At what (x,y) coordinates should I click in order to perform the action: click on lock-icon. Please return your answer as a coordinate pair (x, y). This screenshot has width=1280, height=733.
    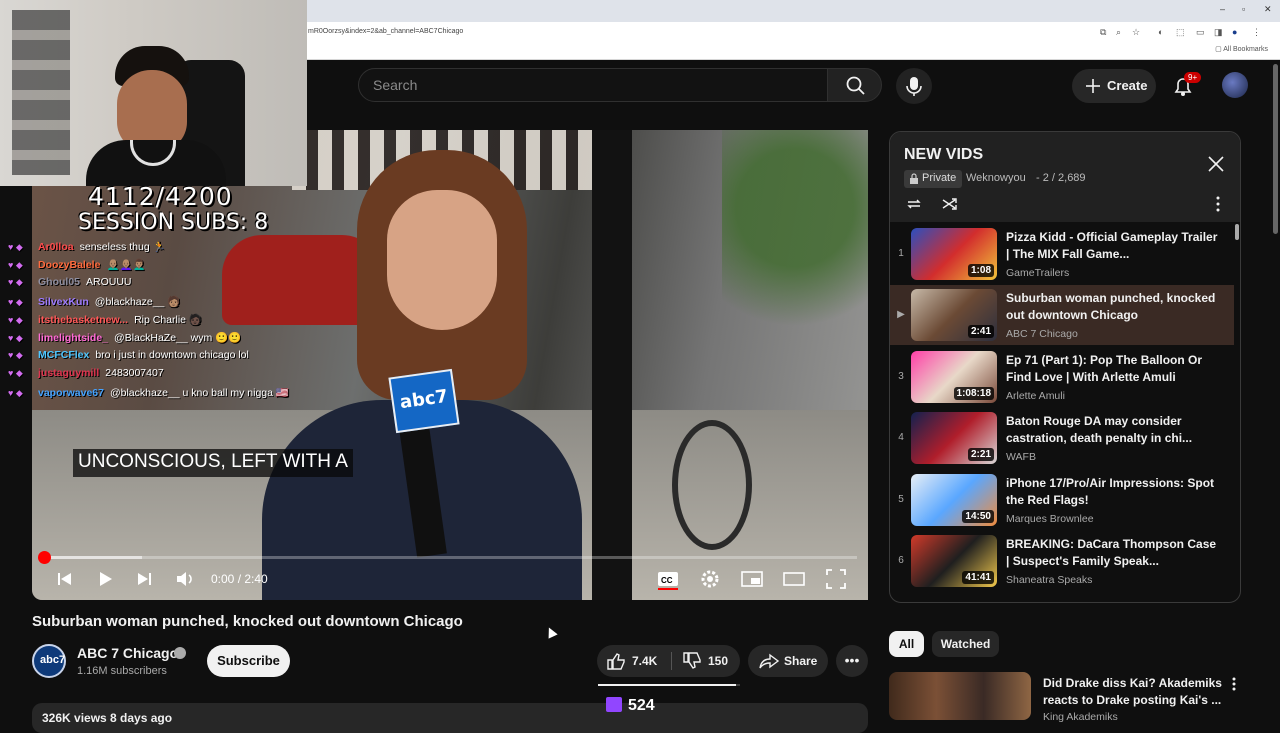
    Looking at the image, I should click on (914, 178).